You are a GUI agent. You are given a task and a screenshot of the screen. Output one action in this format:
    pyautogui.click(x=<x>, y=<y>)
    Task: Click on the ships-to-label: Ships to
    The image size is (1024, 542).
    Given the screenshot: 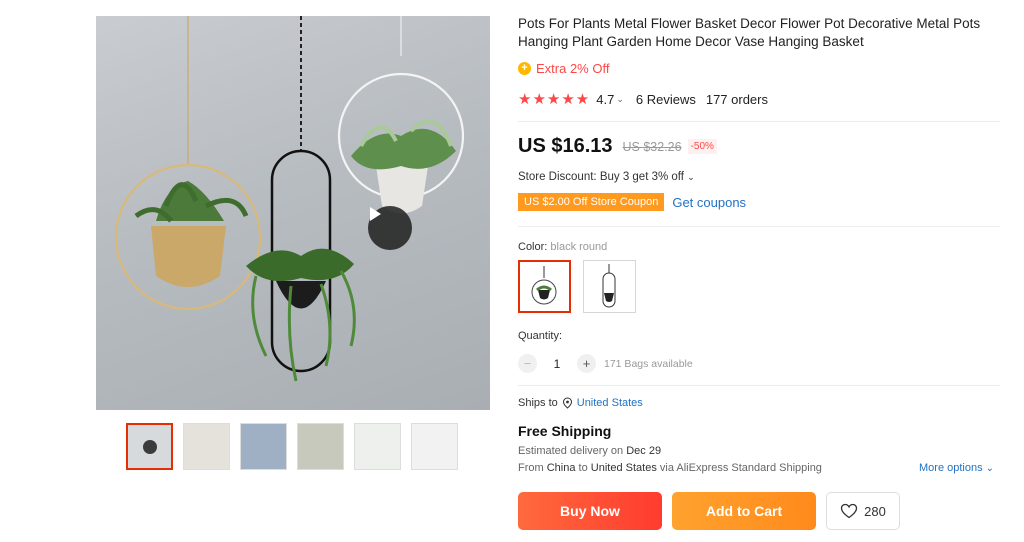 What is the action you would take?
    pyautogui.click(x=538, y=403)
    